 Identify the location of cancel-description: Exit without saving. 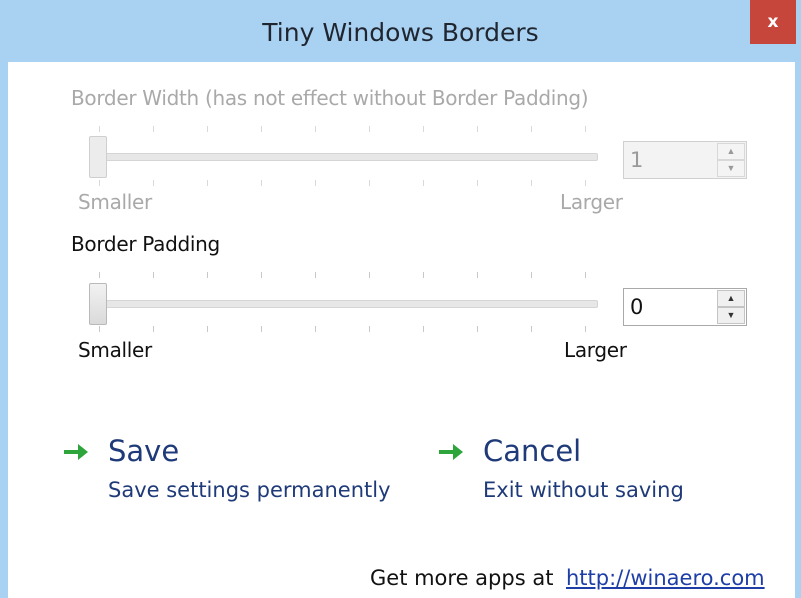
(583, 490).